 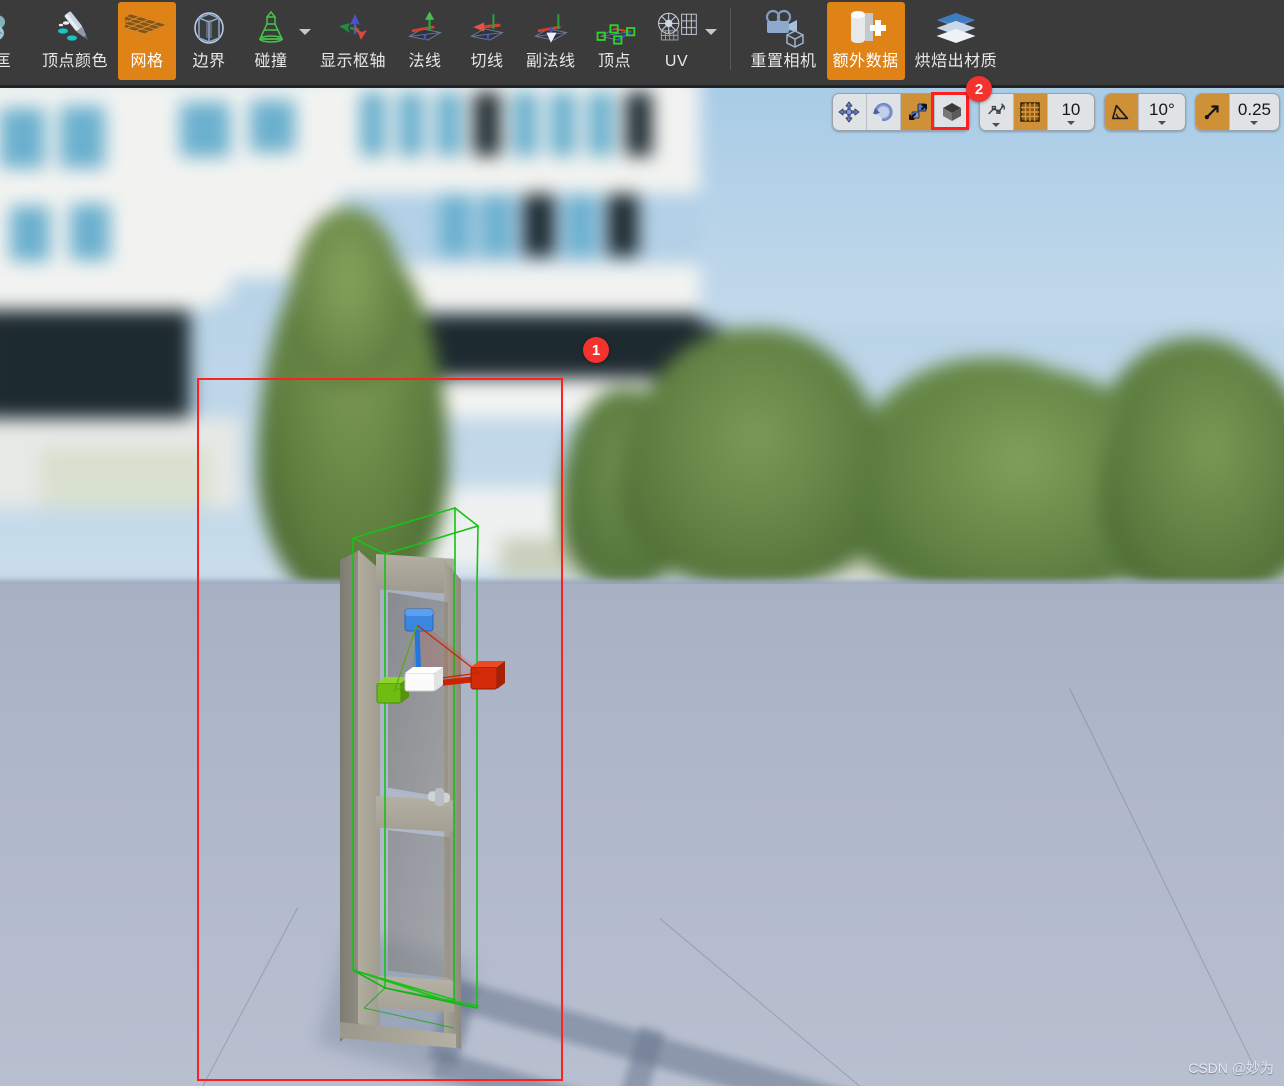 What do you see at coordinates (75, 61) in the screenshot?
I see `toolbar-item-label: 顶点颜色` at bounding box center [75, 61].